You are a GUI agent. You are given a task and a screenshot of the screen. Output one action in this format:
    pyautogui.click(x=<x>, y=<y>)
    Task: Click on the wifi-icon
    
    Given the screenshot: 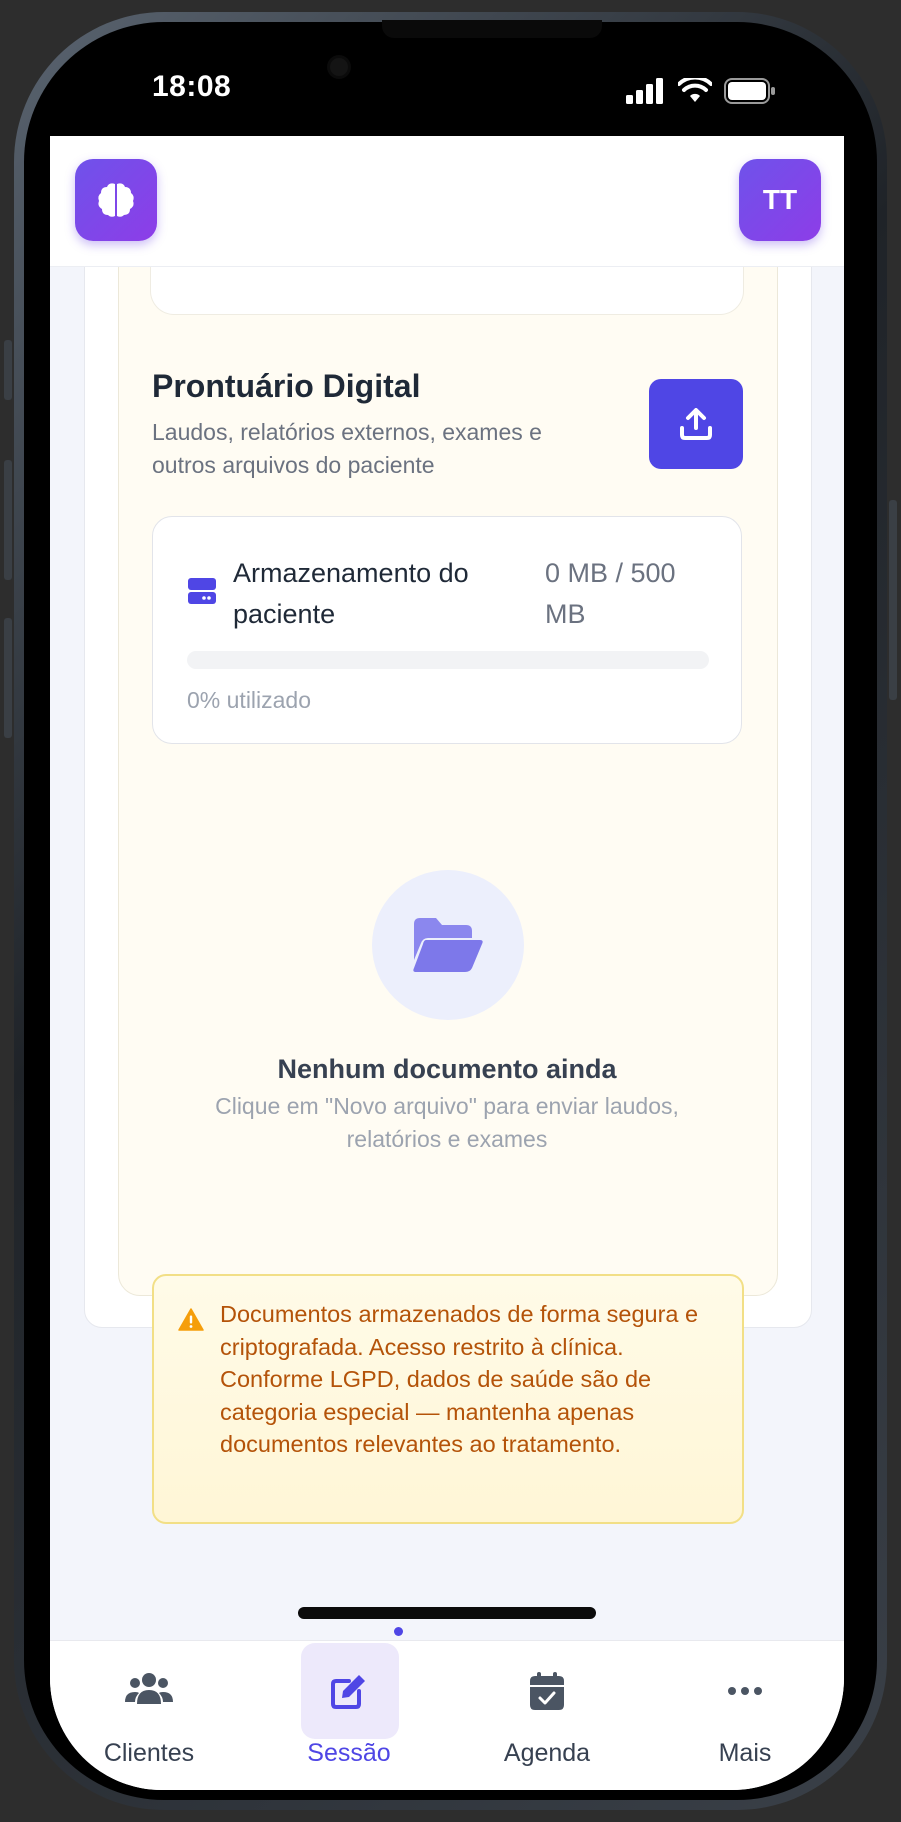 What is the action you would take?
    pyautogui.click(x=695, y=90)
    